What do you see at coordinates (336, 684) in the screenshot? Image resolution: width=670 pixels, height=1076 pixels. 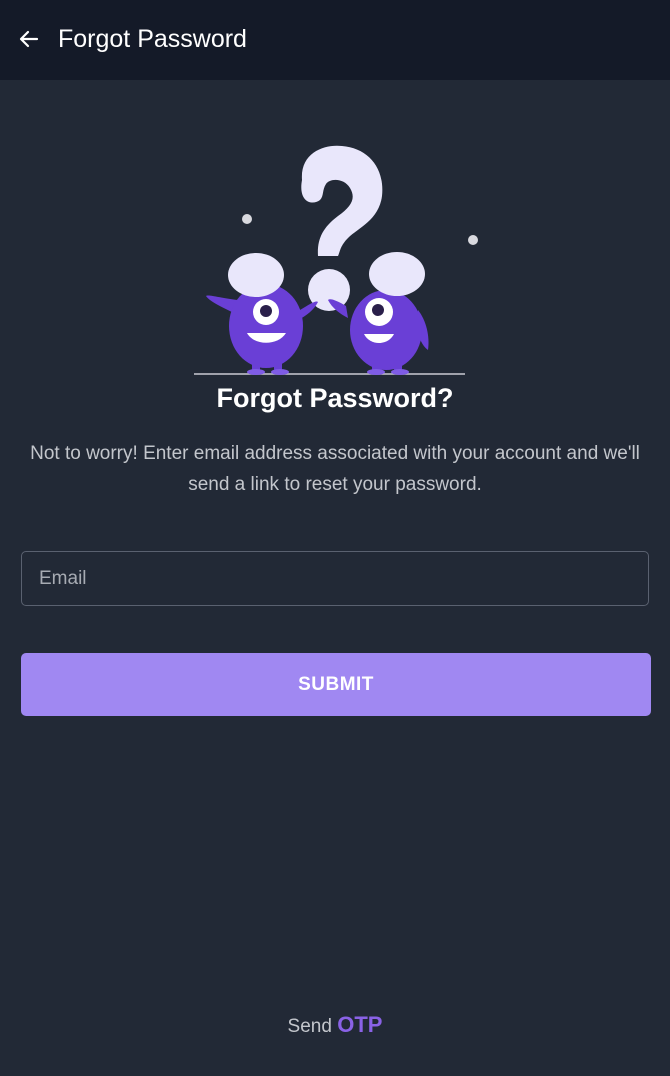 I see `submit-button: SUBMIT` at bounding box center [336, 684].